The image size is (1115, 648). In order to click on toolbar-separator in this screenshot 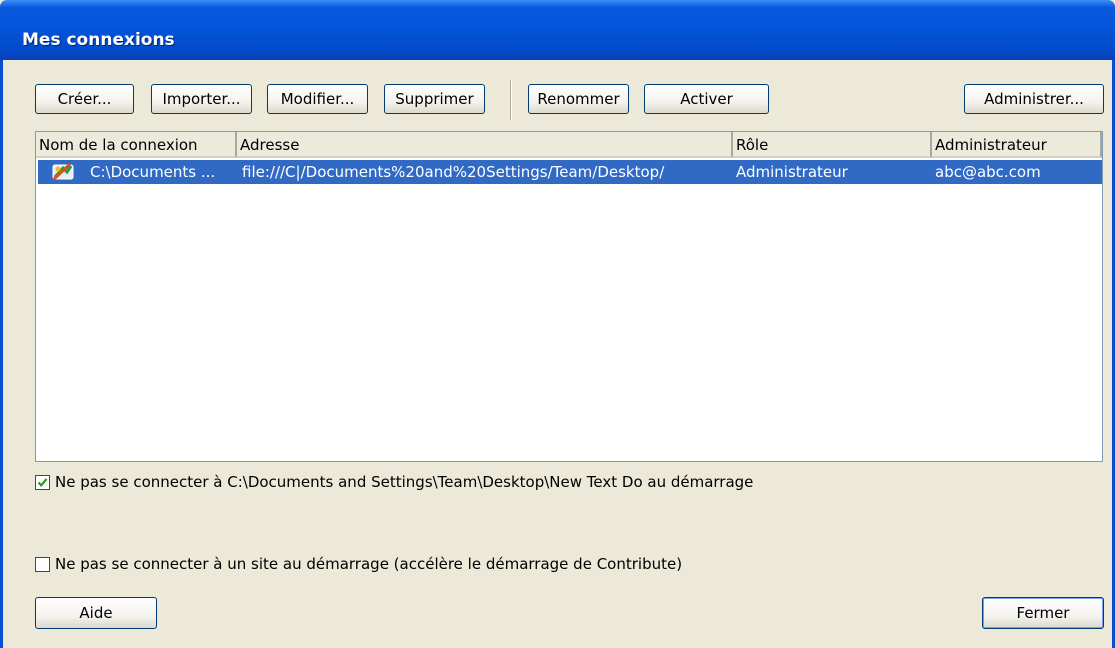, I will do `click(511, 100)`.